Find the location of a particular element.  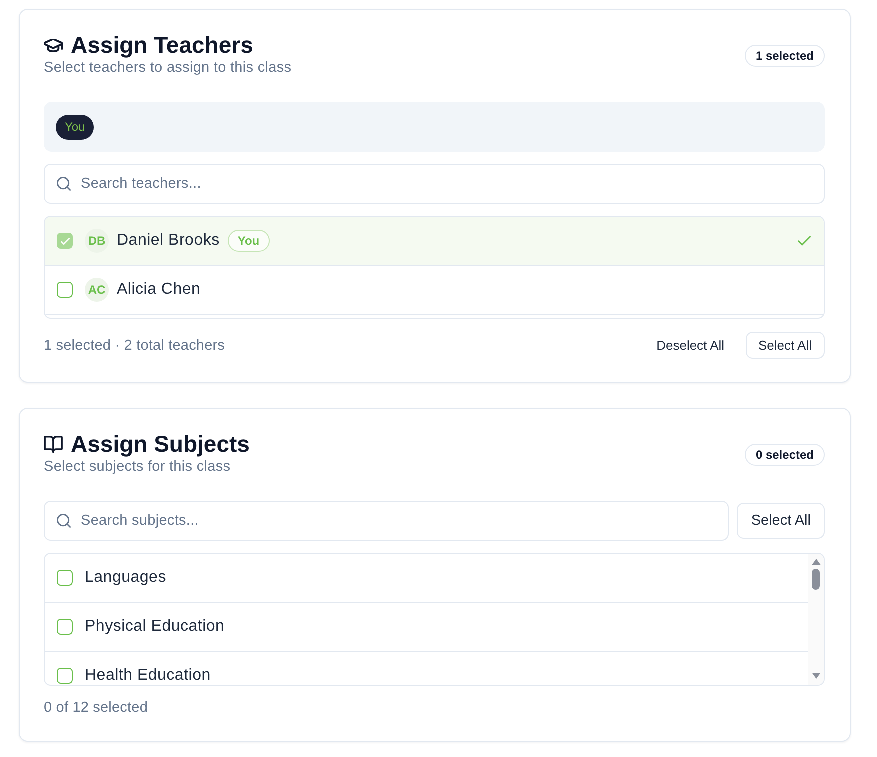

subject-name: Health Education is located at coordinates (148, 675).